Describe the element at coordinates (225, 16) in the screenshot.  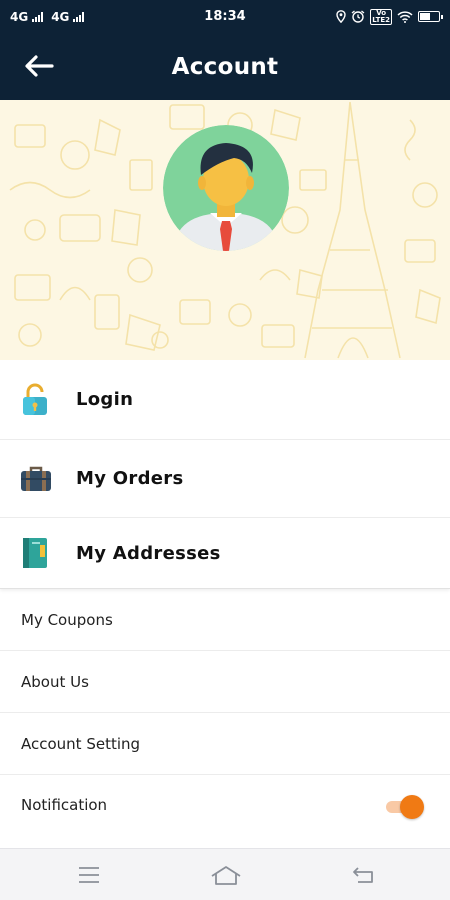
I see `status-bar: 4G 4G 18:34 Vo LTE2` at that location.